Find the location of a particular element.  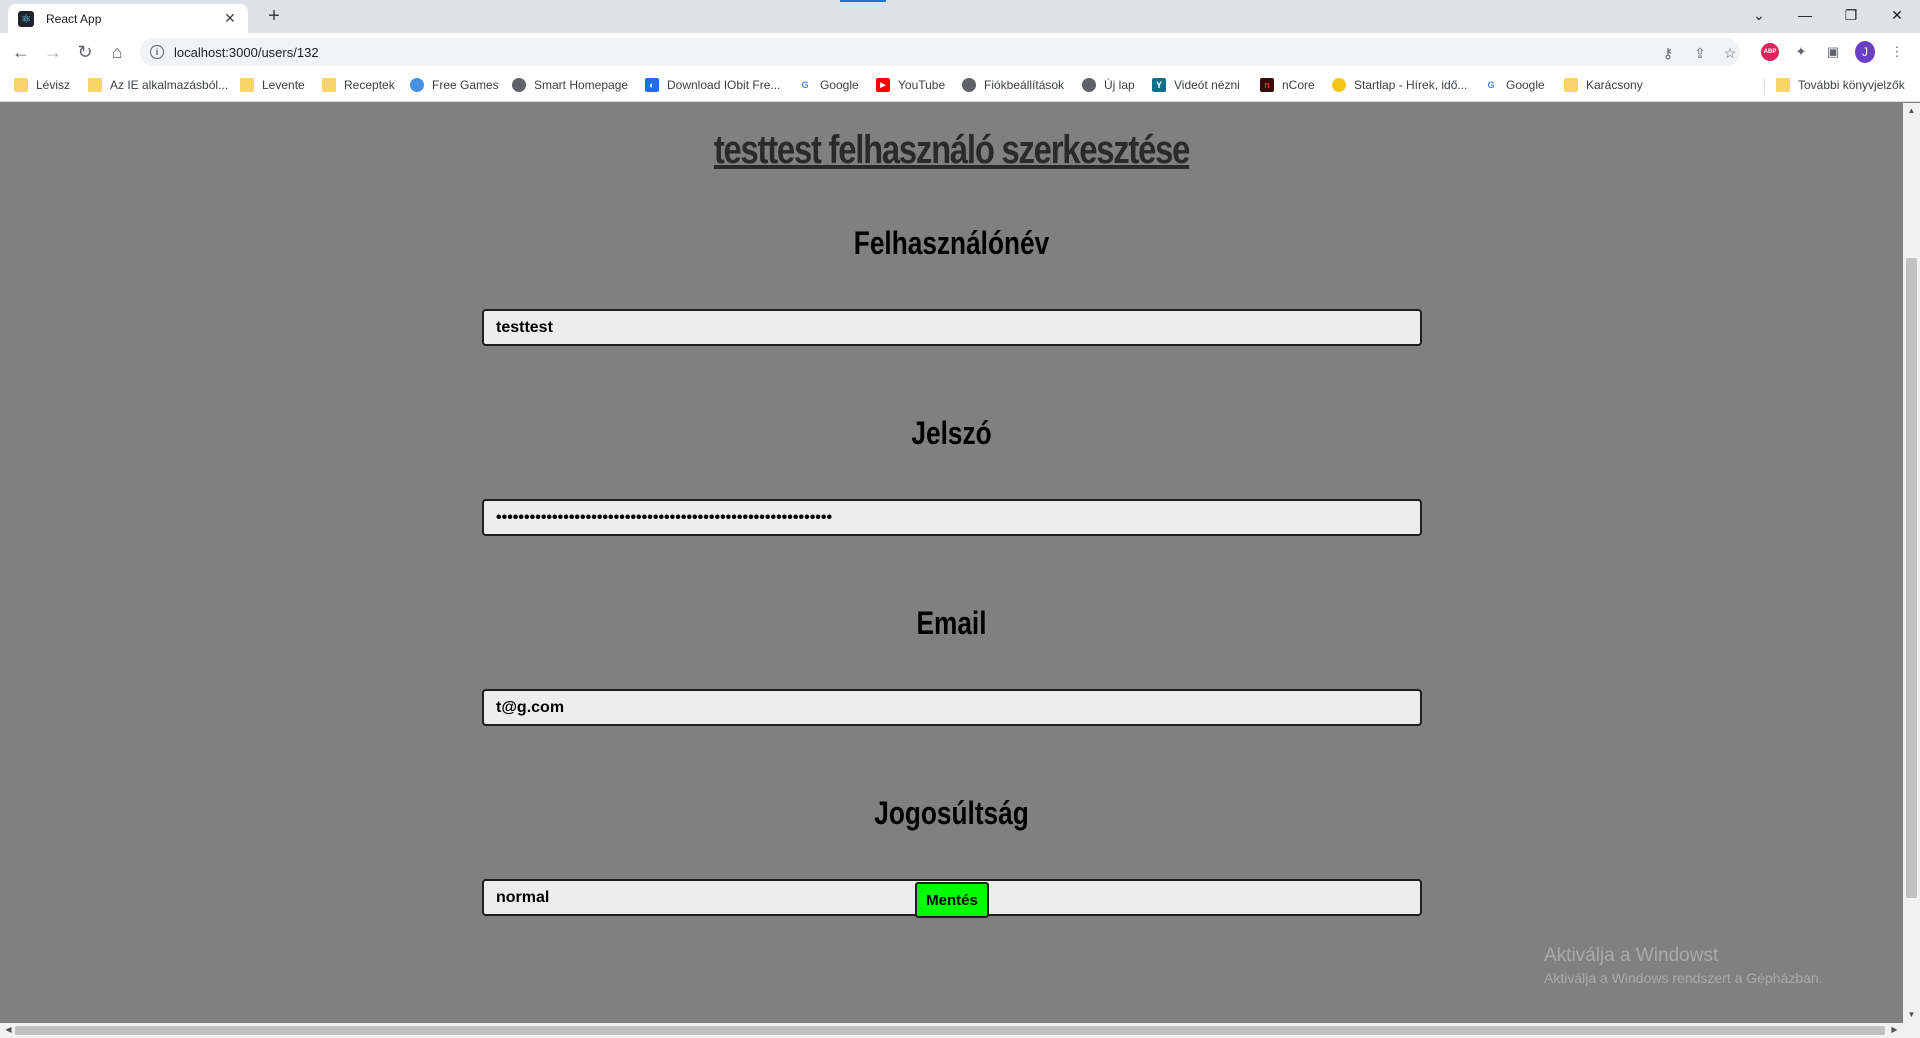

iobit-icon: ◐ is located at coordinates (652, 85).